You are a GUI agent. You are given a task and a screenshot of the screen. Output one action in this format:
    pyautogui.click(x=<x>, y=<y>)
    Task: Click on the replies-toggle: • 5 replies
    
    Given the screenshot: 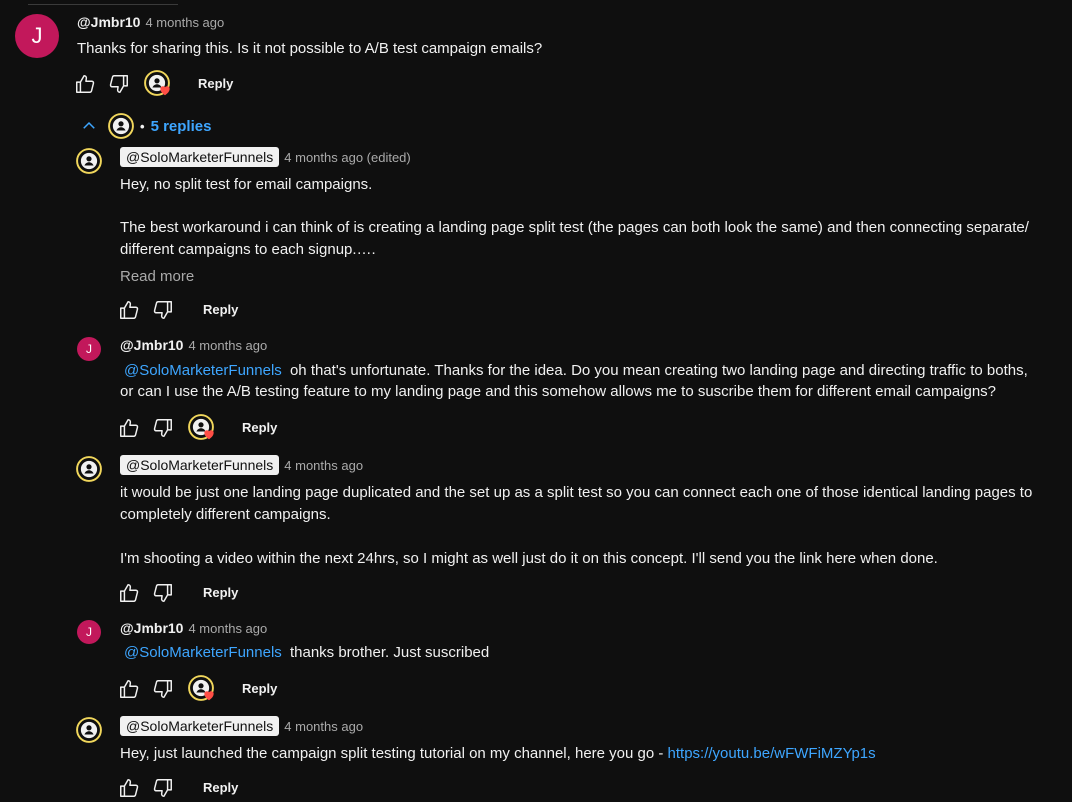 What is the action you would take?
    pyautogui.click(x=145, y=126)
    